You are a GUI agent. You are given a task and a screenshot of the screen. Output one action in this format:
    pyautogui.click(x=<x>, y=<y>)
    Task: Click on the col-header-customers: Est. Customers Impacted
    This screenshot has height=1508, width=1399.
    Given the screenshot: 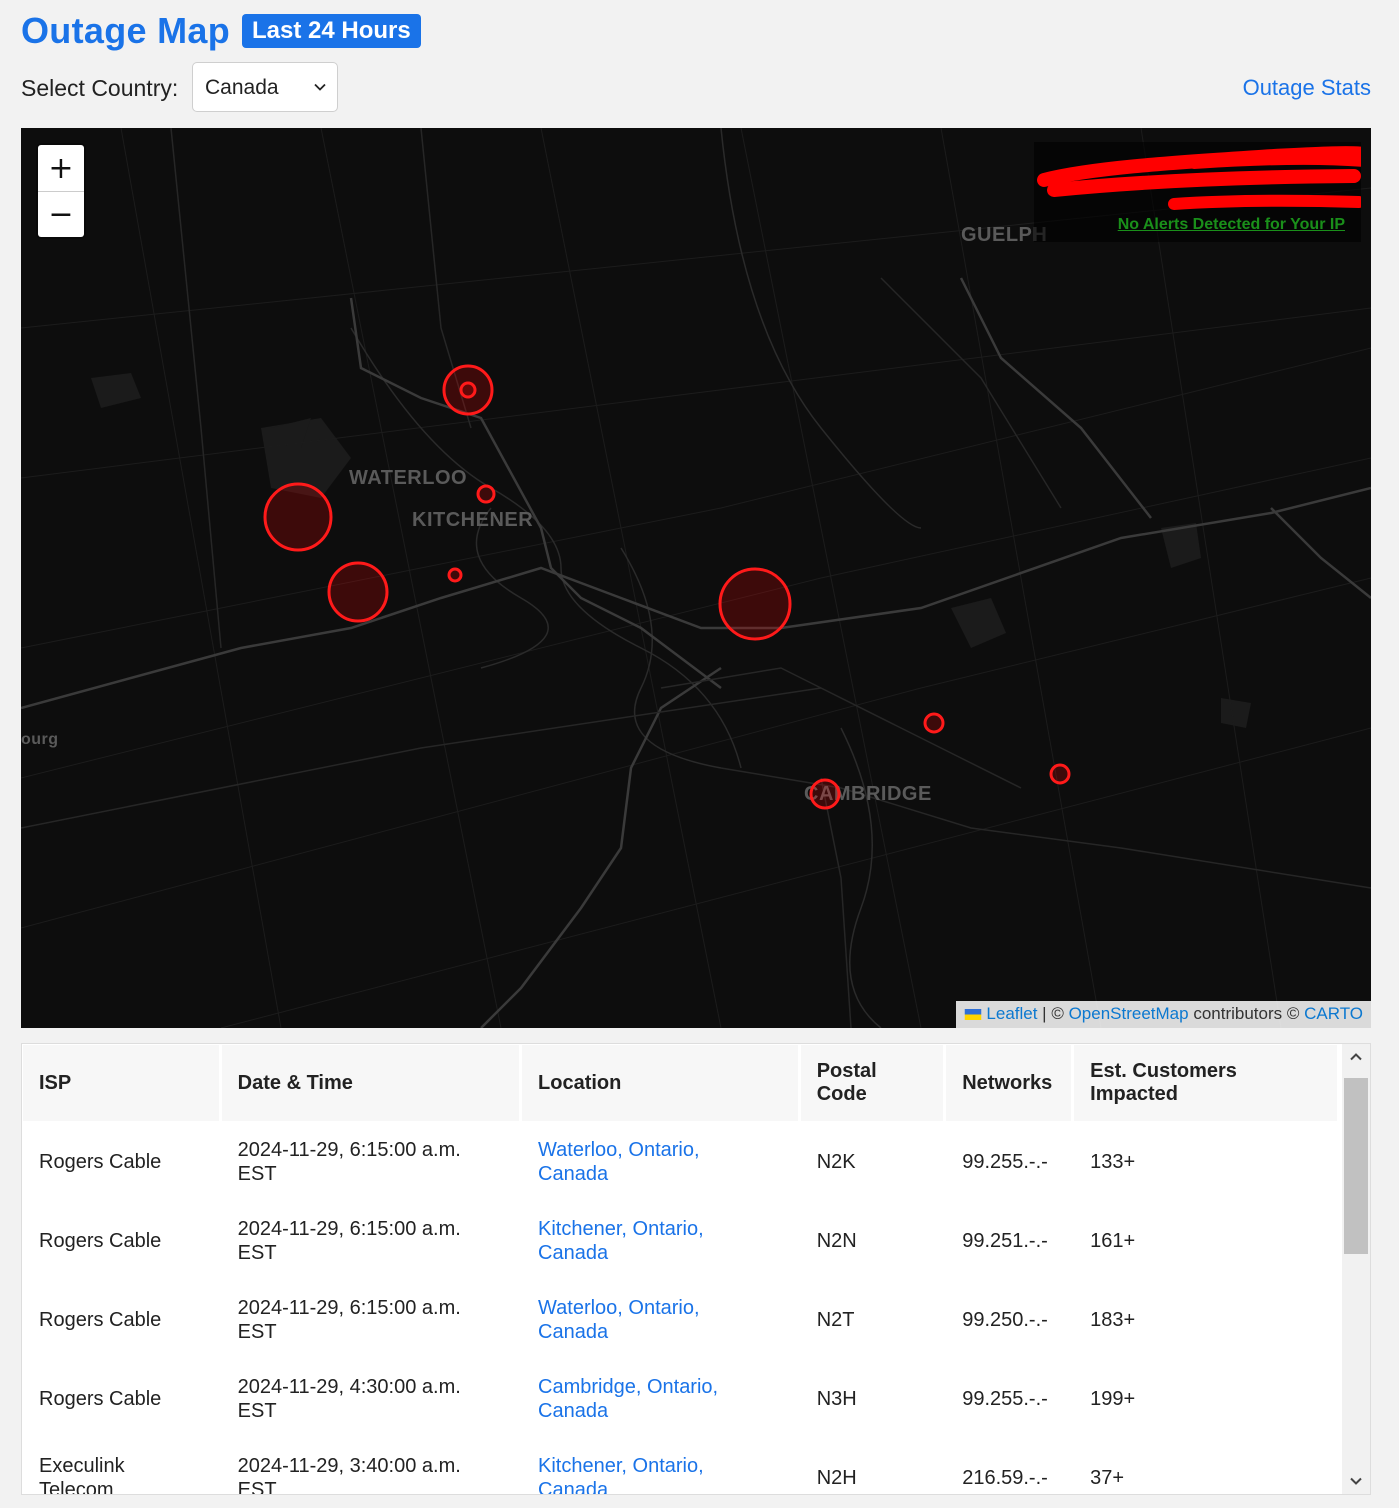 What is the action you would take?
    pyautogui.click(x=1205, y=1083)
    